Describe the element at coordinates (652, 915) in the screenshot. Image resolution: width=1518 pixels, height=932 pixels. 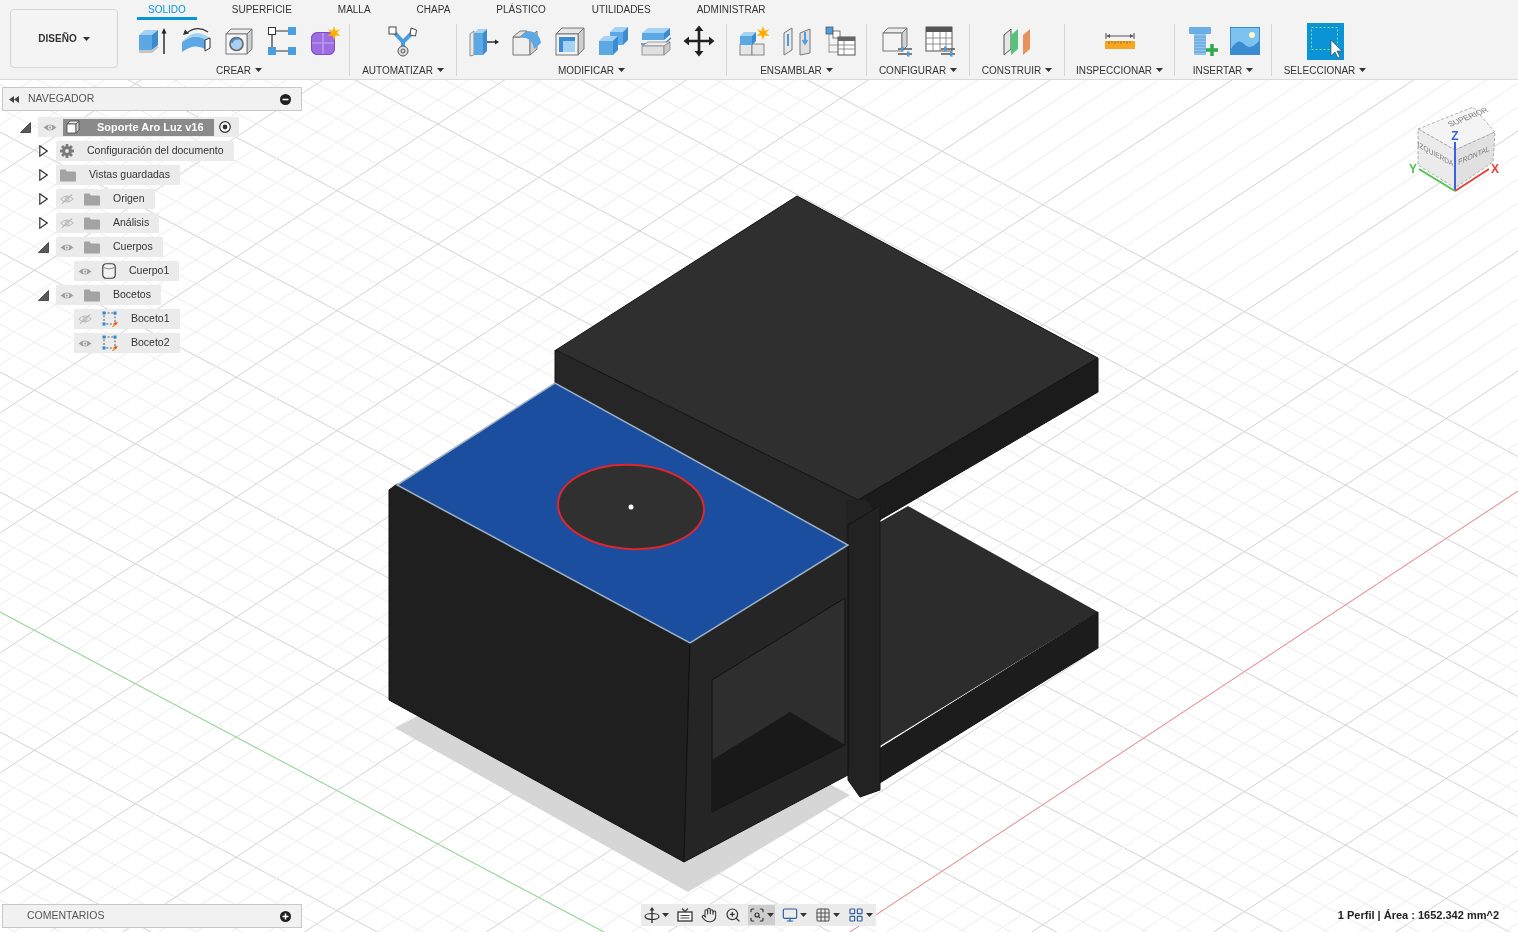
I see `orbit-icon` at that location.